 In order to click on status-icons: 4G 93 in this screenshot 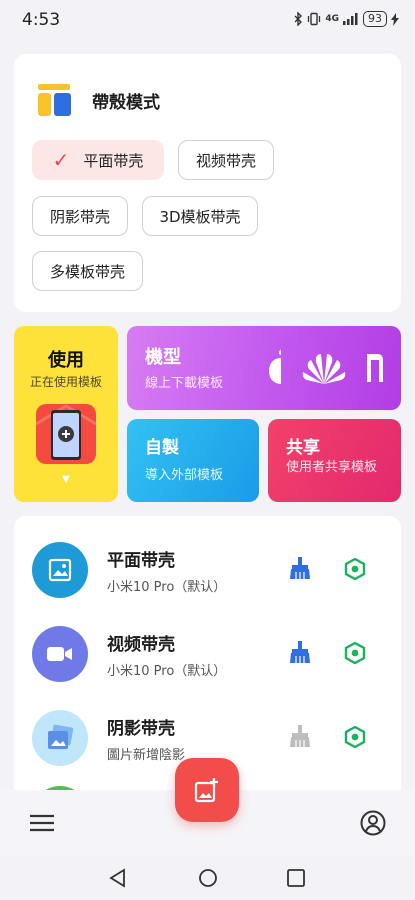, I will do `click(346, 19)`.